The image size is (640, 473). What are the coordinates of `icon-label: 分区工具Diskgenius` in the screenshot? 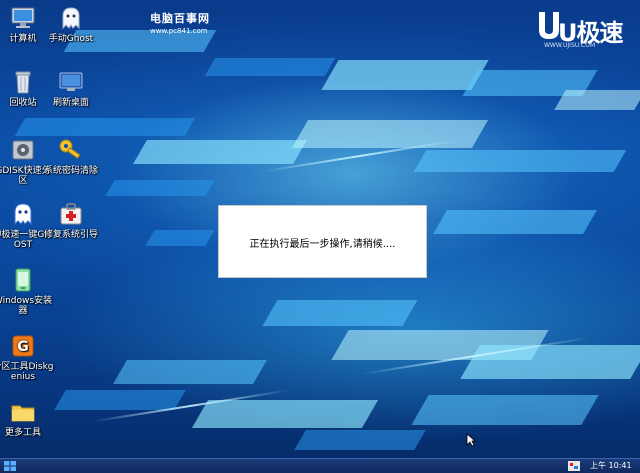 It's located at (27, 372).